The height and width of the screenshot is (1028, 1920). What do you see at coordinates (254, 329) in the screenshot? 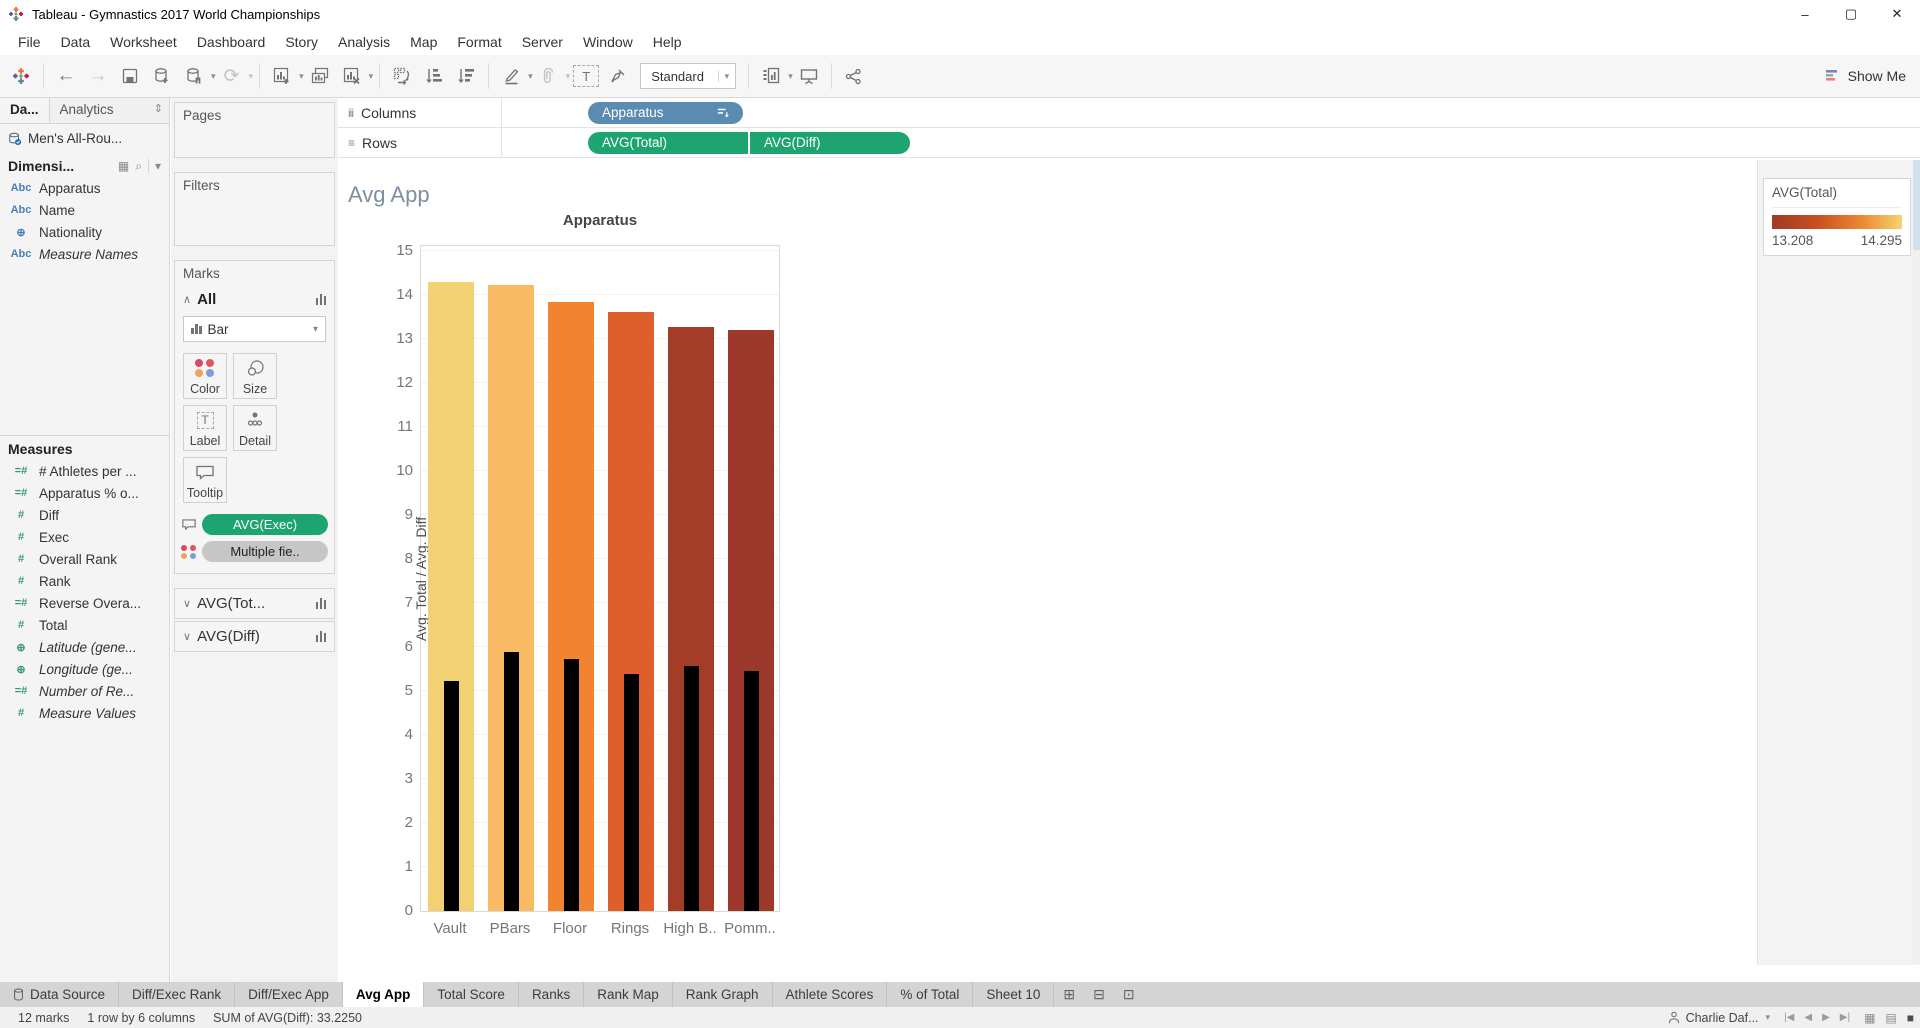
I see `mark-type-select: Bar ▾` at bounding box center [254, 329].